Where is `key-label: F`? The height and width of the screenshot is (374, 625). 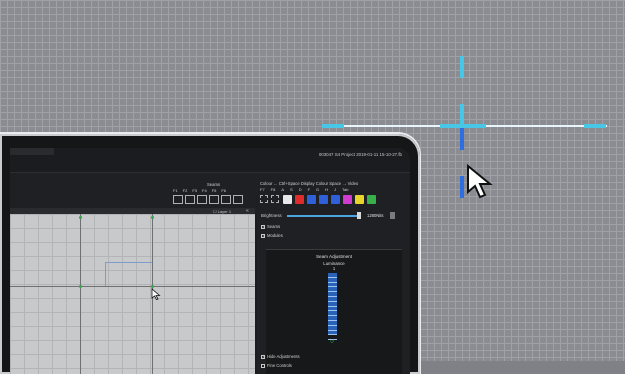
key-label: F is located at coordinates (309, 189).